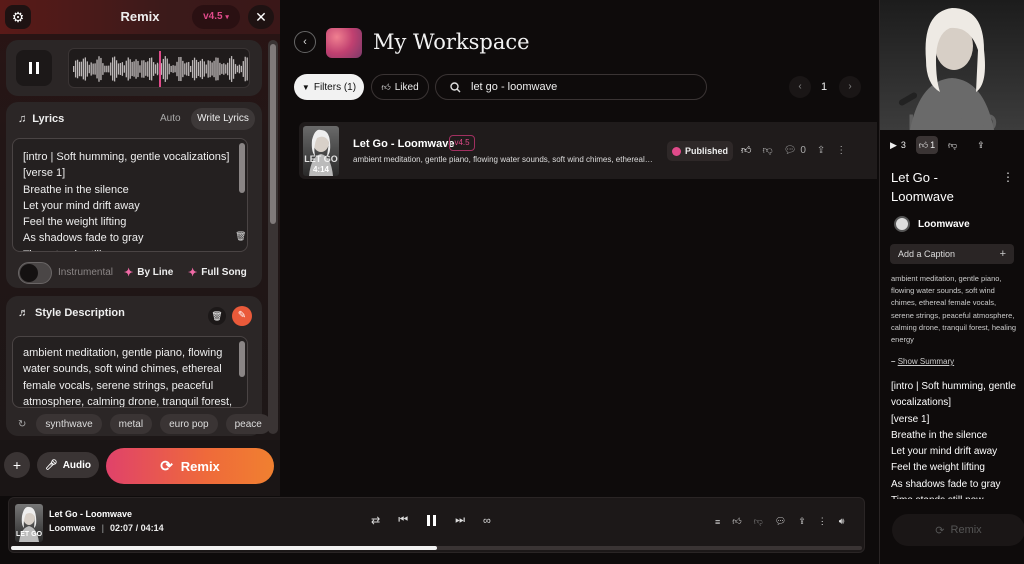 The width and height of the screenshot is (1024, 564). Describe the element at coordinates (933, 145) in the screenshot. I see `like-count: 1` at that location.